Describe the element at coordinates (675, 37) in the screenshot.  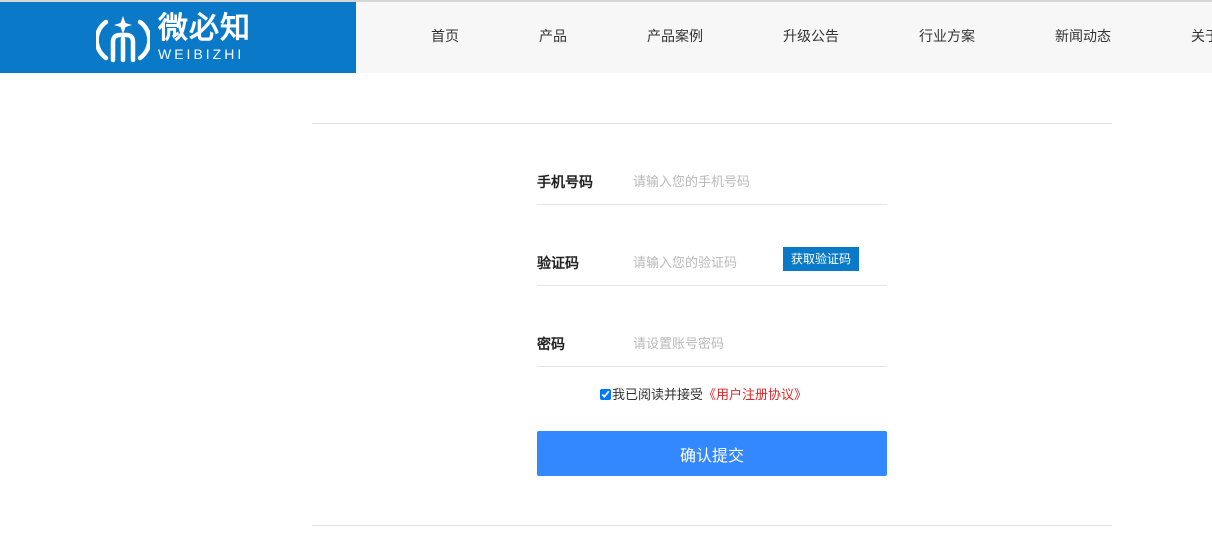
I see `nav-item-cases: 产品案例` at that location.